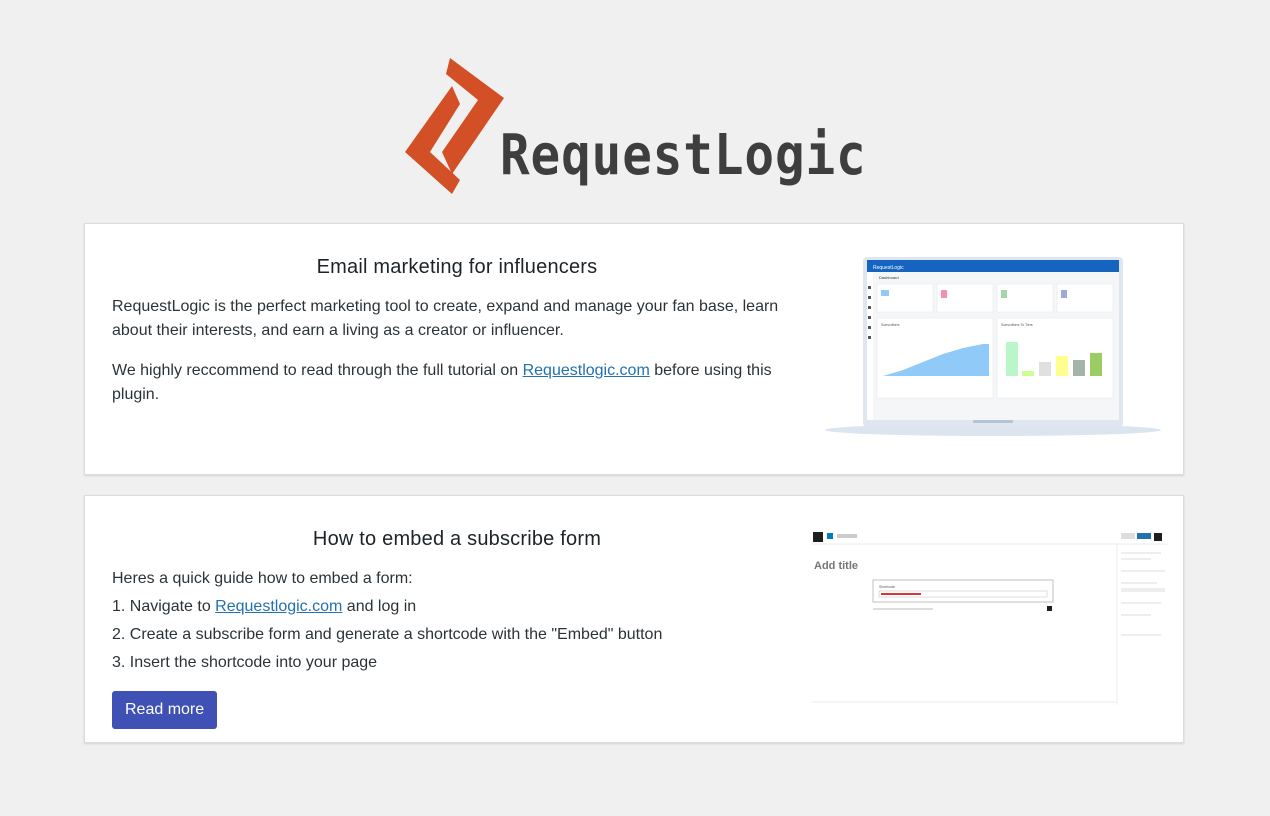 The width and height of the screenshot is (1270, 816). I want to click on intro-card-title: Email marketing for influencers, so click(457, 267).